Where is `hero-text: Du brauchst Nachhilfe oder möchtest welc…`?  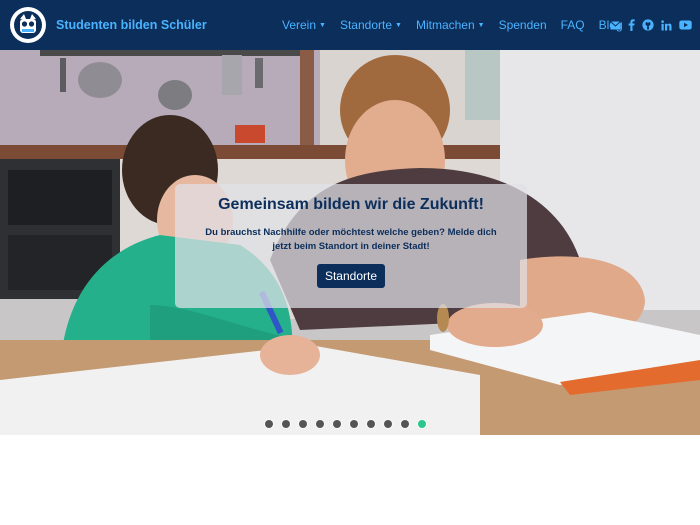
hero-text: Du brauchst Nachhilfe oder möchtest welc… is located at coordinates (351, 239).